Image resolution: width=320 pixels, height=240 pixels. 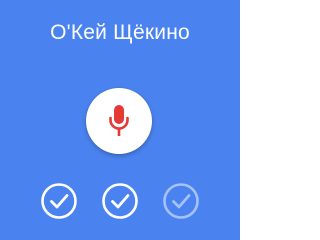 I want to click on progress-indicators, so click(x=120, y=202).